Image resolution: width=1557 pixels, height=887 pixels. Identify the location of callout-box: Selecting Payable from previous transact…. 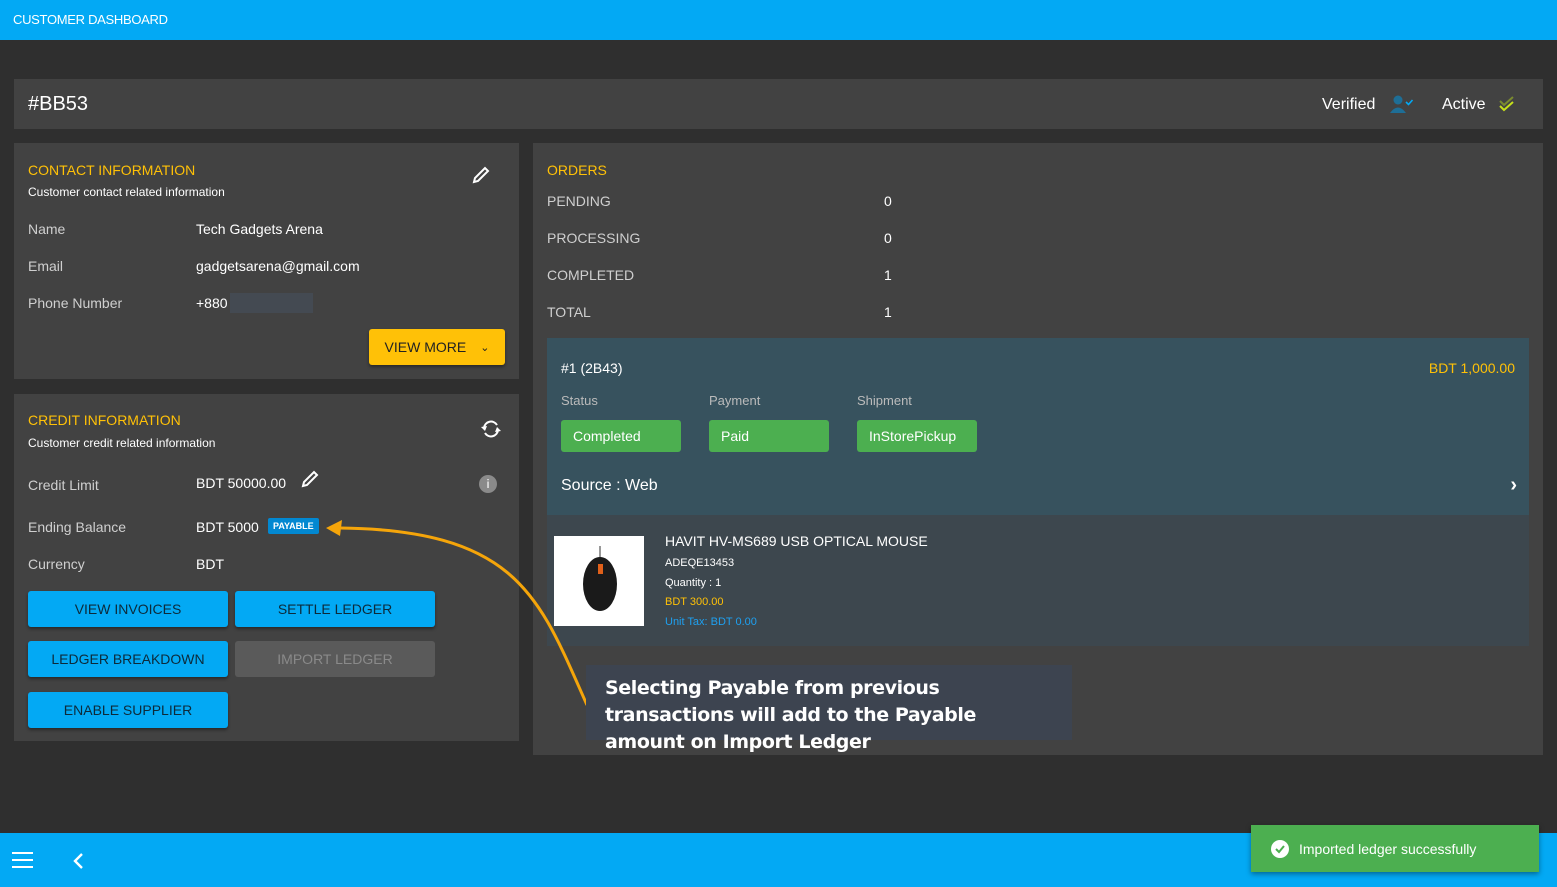
(829, 709).